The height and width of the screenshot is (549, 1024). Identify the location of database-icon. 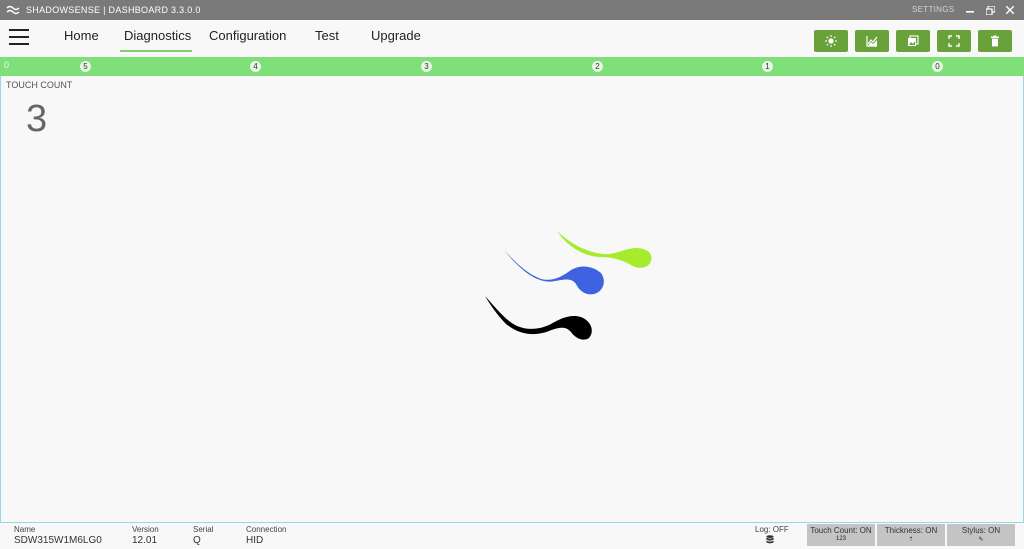
(770, 539).